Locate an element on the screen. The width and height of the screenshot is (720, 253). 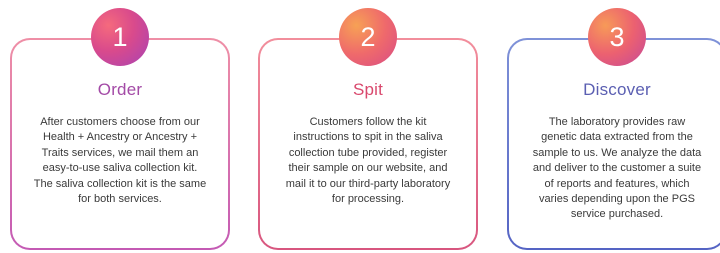
step-2-number-badge: 2 is located at coordinates (368, 37).